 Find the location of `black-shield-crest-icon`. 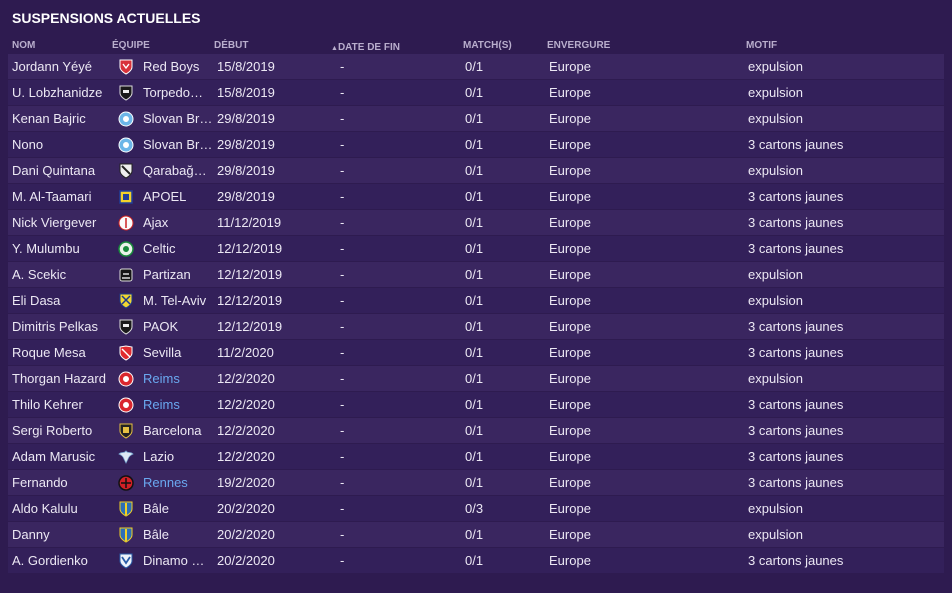

black-shield-crest-icon is located at coordinates (126, 92).